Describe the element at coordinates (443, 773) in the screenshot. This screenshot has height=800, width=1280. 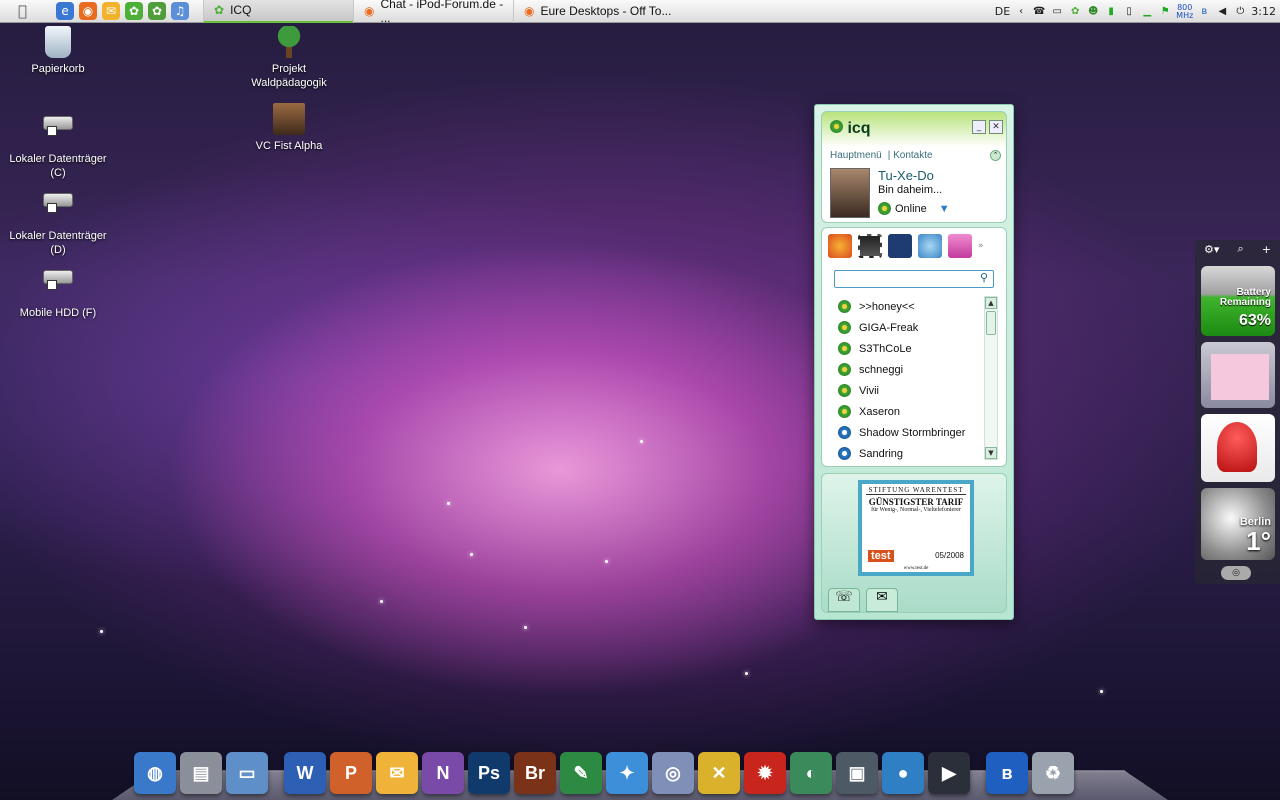
I see `onenote-icon: N` at that location.